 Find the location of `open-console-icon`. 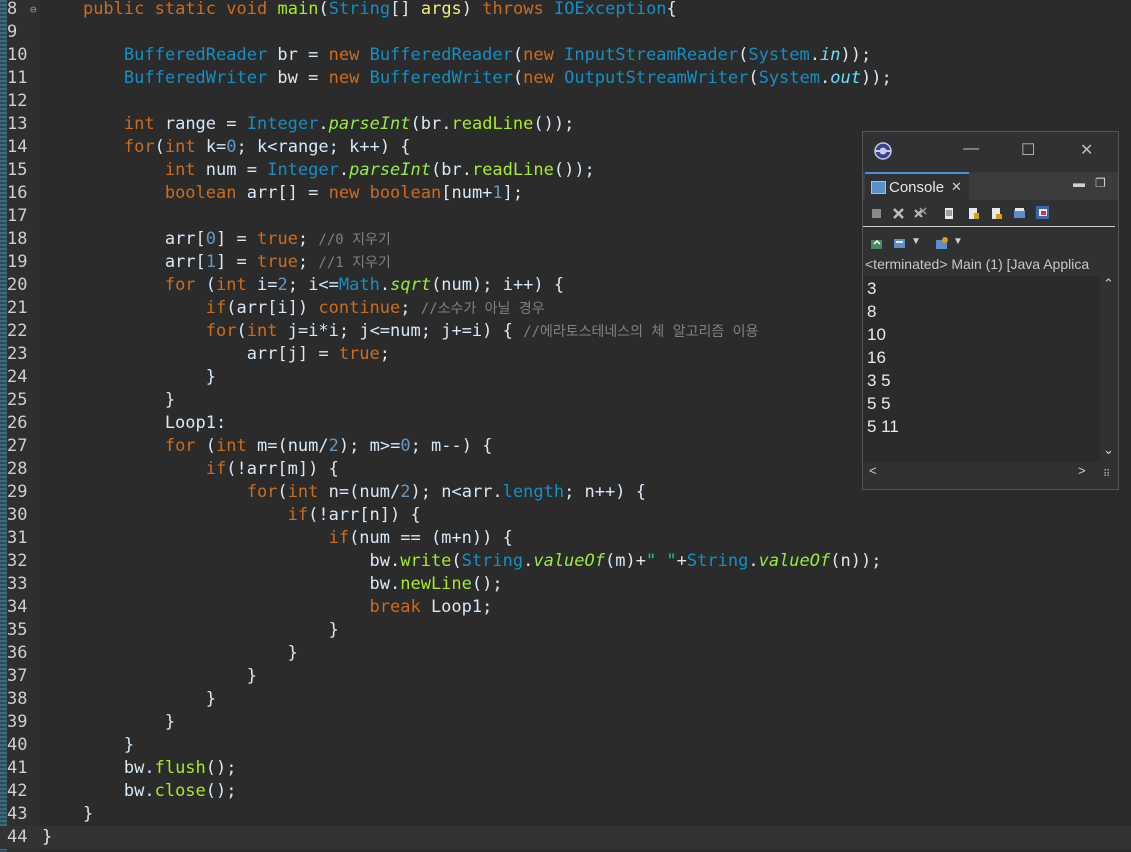

open-console-icon is located at coordinates (876, 243).